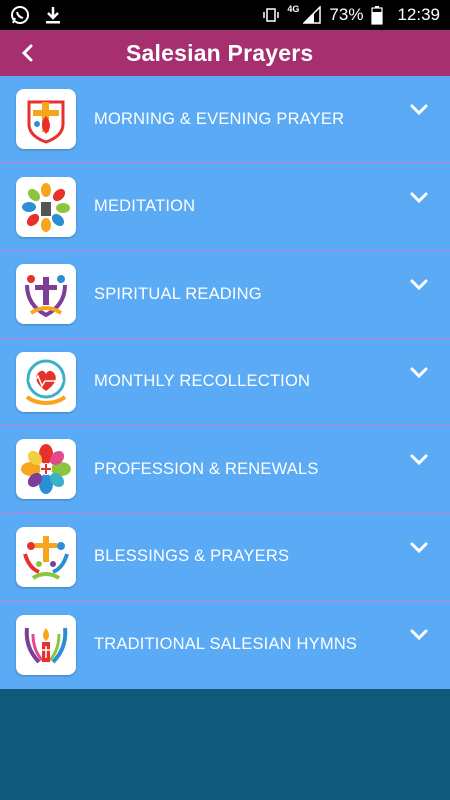 The width and height of the screenshot is (450, 800). What do you see at coordinates (418, 14) in the screenshot?
I see `clock: 12:39` at bounding box center [418, 14].